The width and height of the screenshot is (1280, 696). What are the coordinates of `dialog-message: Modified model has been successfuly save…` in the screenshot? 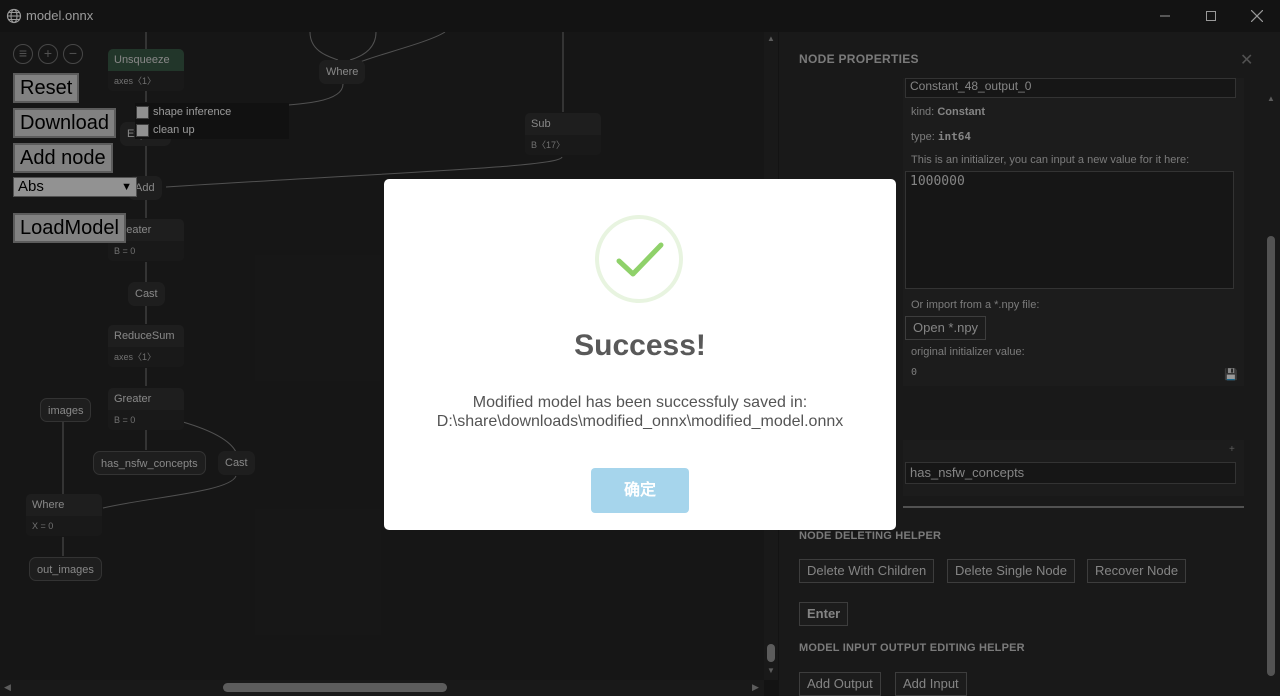 It's located at (640, 412).